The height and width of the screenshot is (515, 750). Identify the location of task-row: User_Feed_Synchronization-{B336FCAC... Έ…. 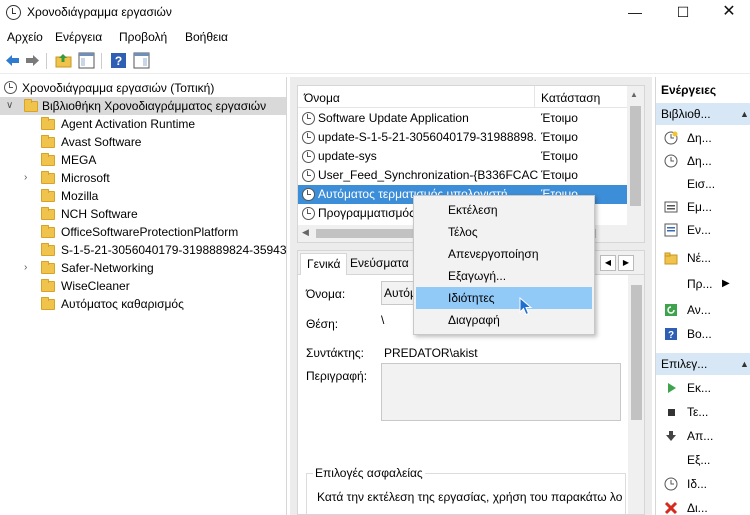
(463, 175).